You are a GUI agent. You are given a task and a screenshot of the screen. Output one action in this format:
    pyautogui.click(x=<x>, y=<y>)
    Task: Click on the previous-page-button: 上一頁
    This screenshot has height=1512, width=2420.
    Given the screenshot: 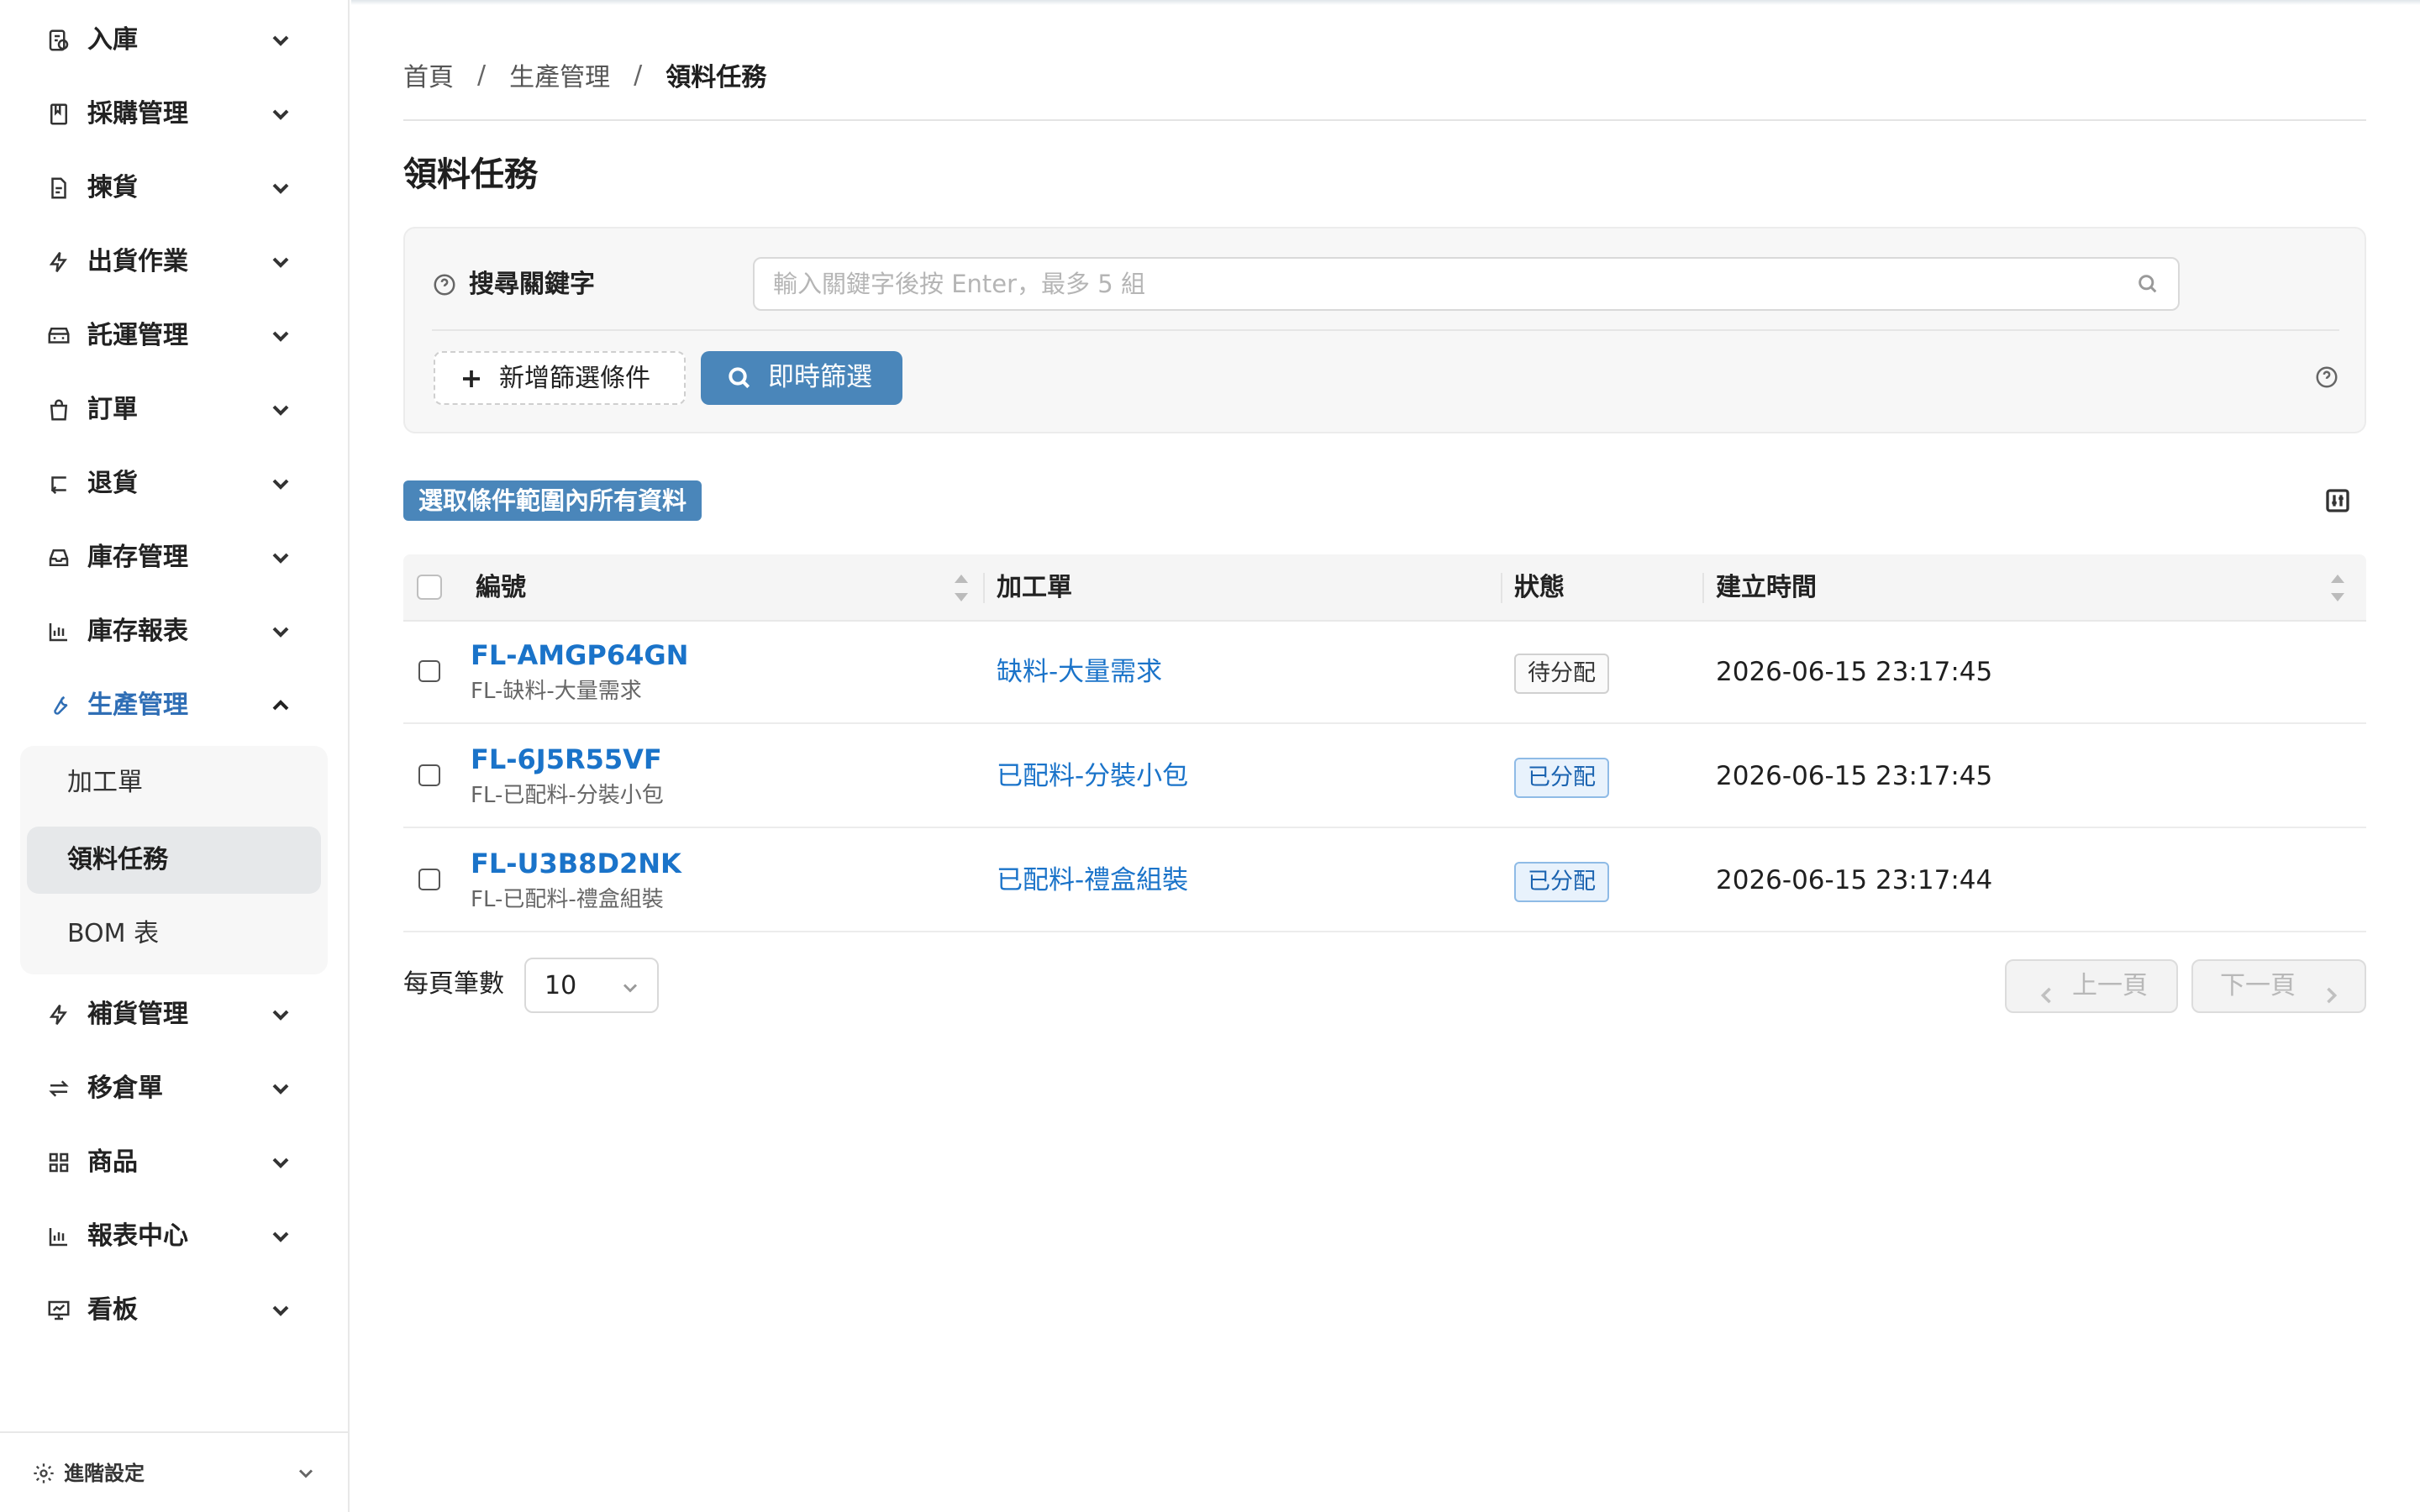 What is the action you would take?
    pyautogui.click(x=2091, y=986)
    